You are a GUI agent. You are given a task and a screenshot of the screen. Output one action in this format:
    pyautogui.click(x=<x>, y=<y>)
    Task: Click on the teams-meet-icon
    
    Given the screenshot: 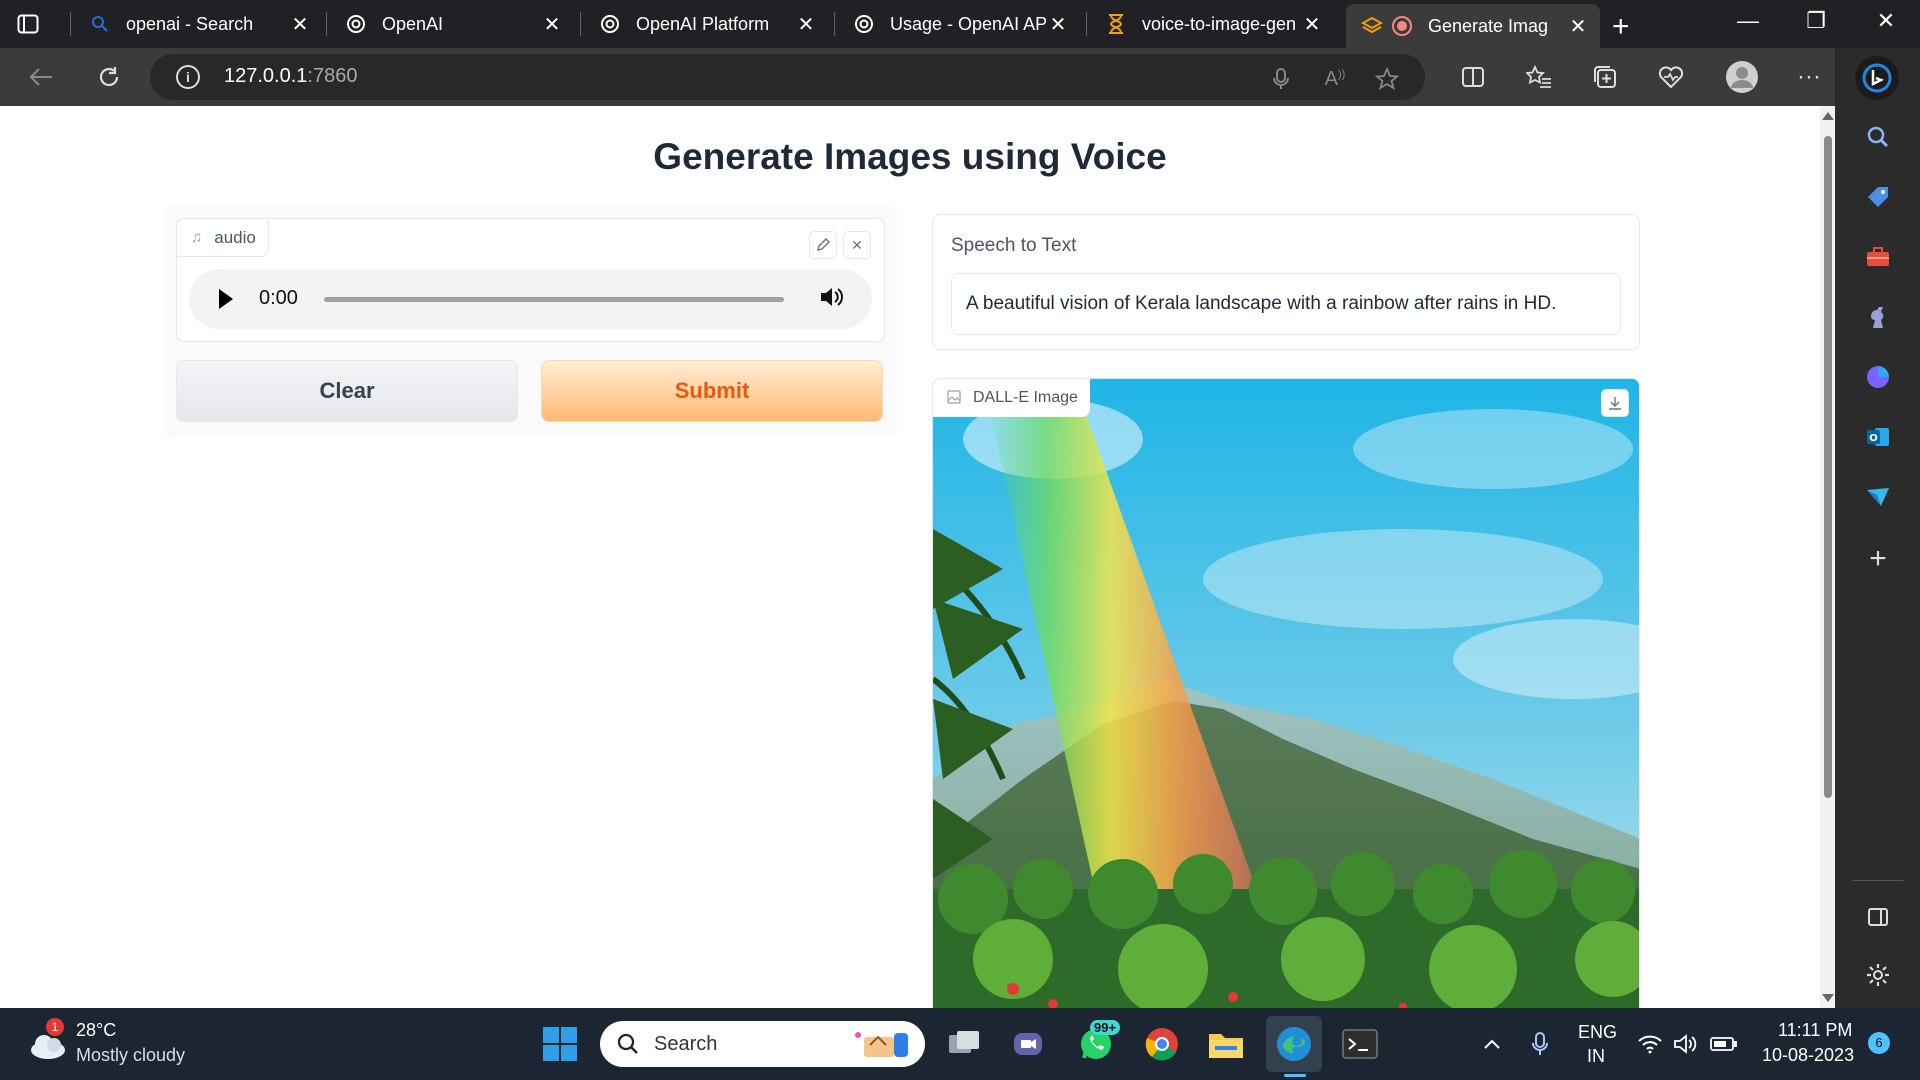 What is the action you would take?
    pyautogui.click(x=1028, y=1044)
    